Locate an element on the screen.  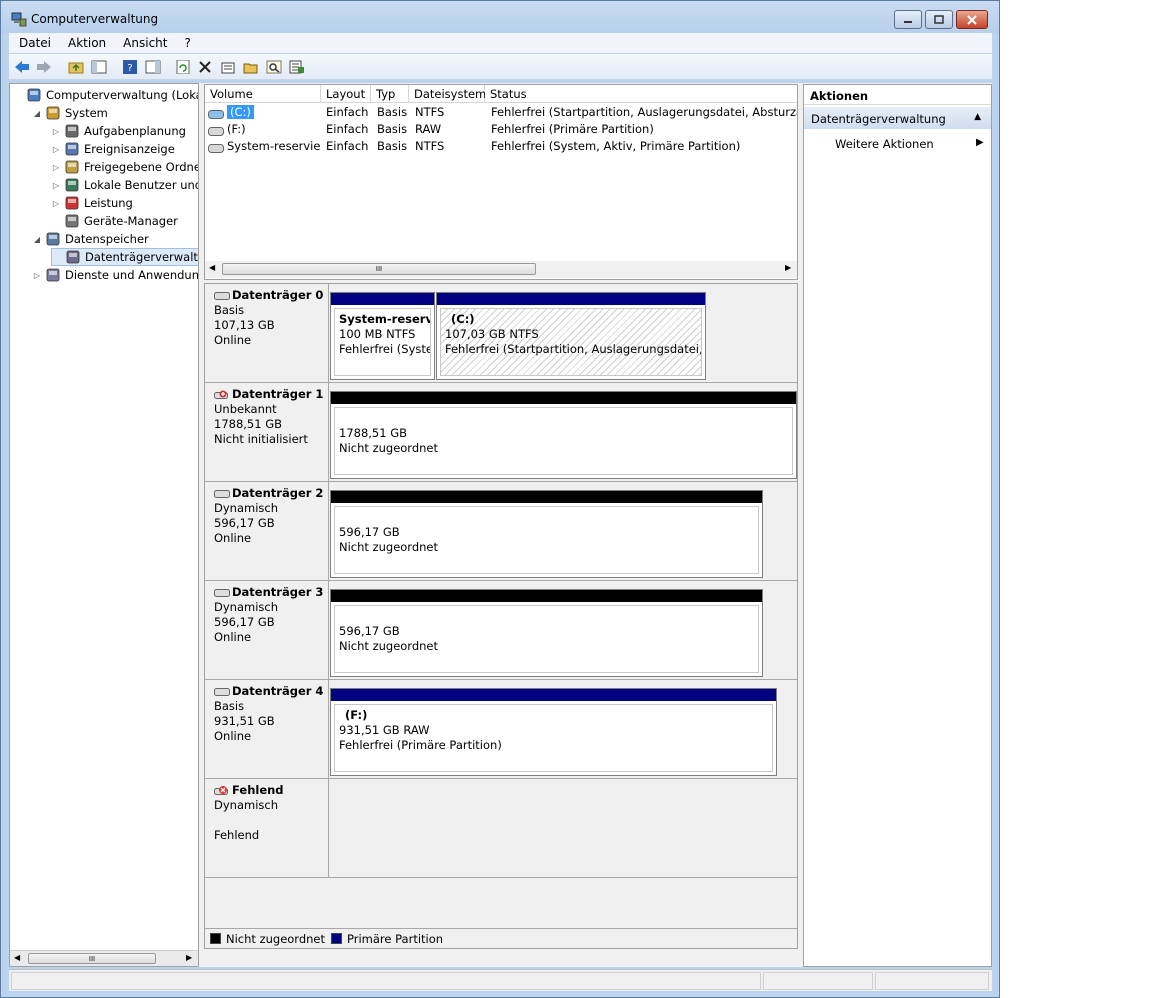
legend-swatch-unallocated is located at coordinates (215, 938).